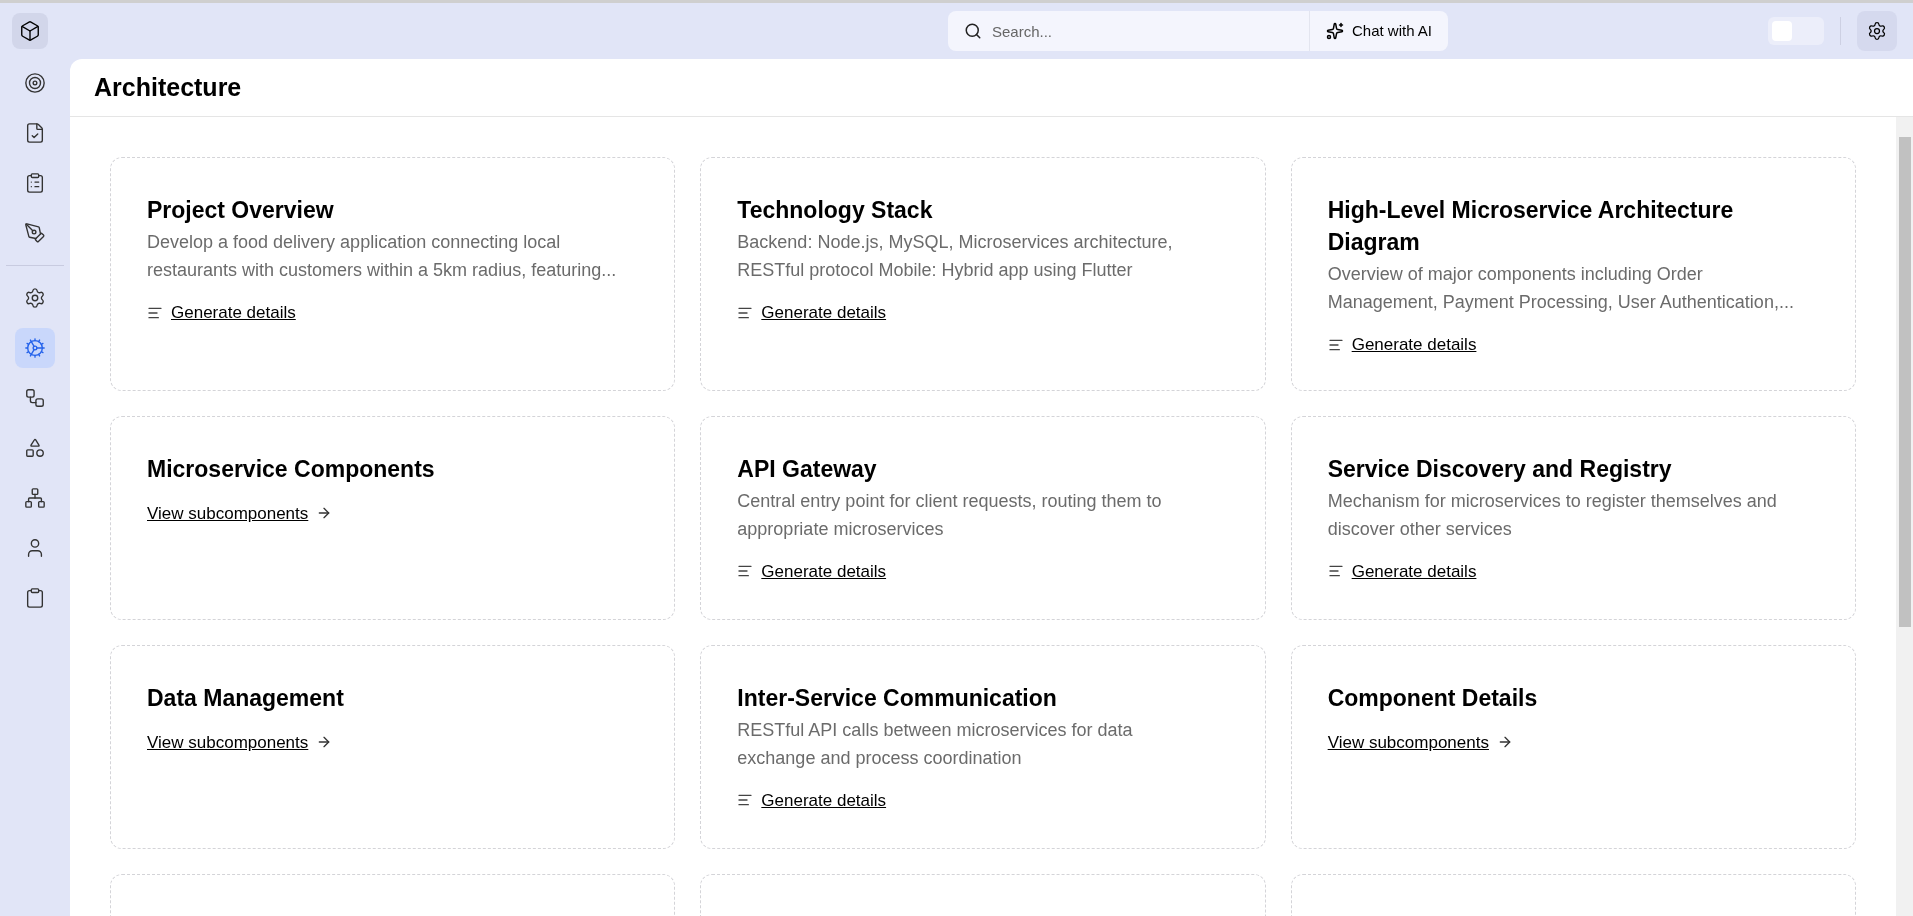 Image resolution: width=1913 pixels, height=916 pixels. I want to click on card-title: High-Level Microservice Architecture Diagram, so click(1531, 226).